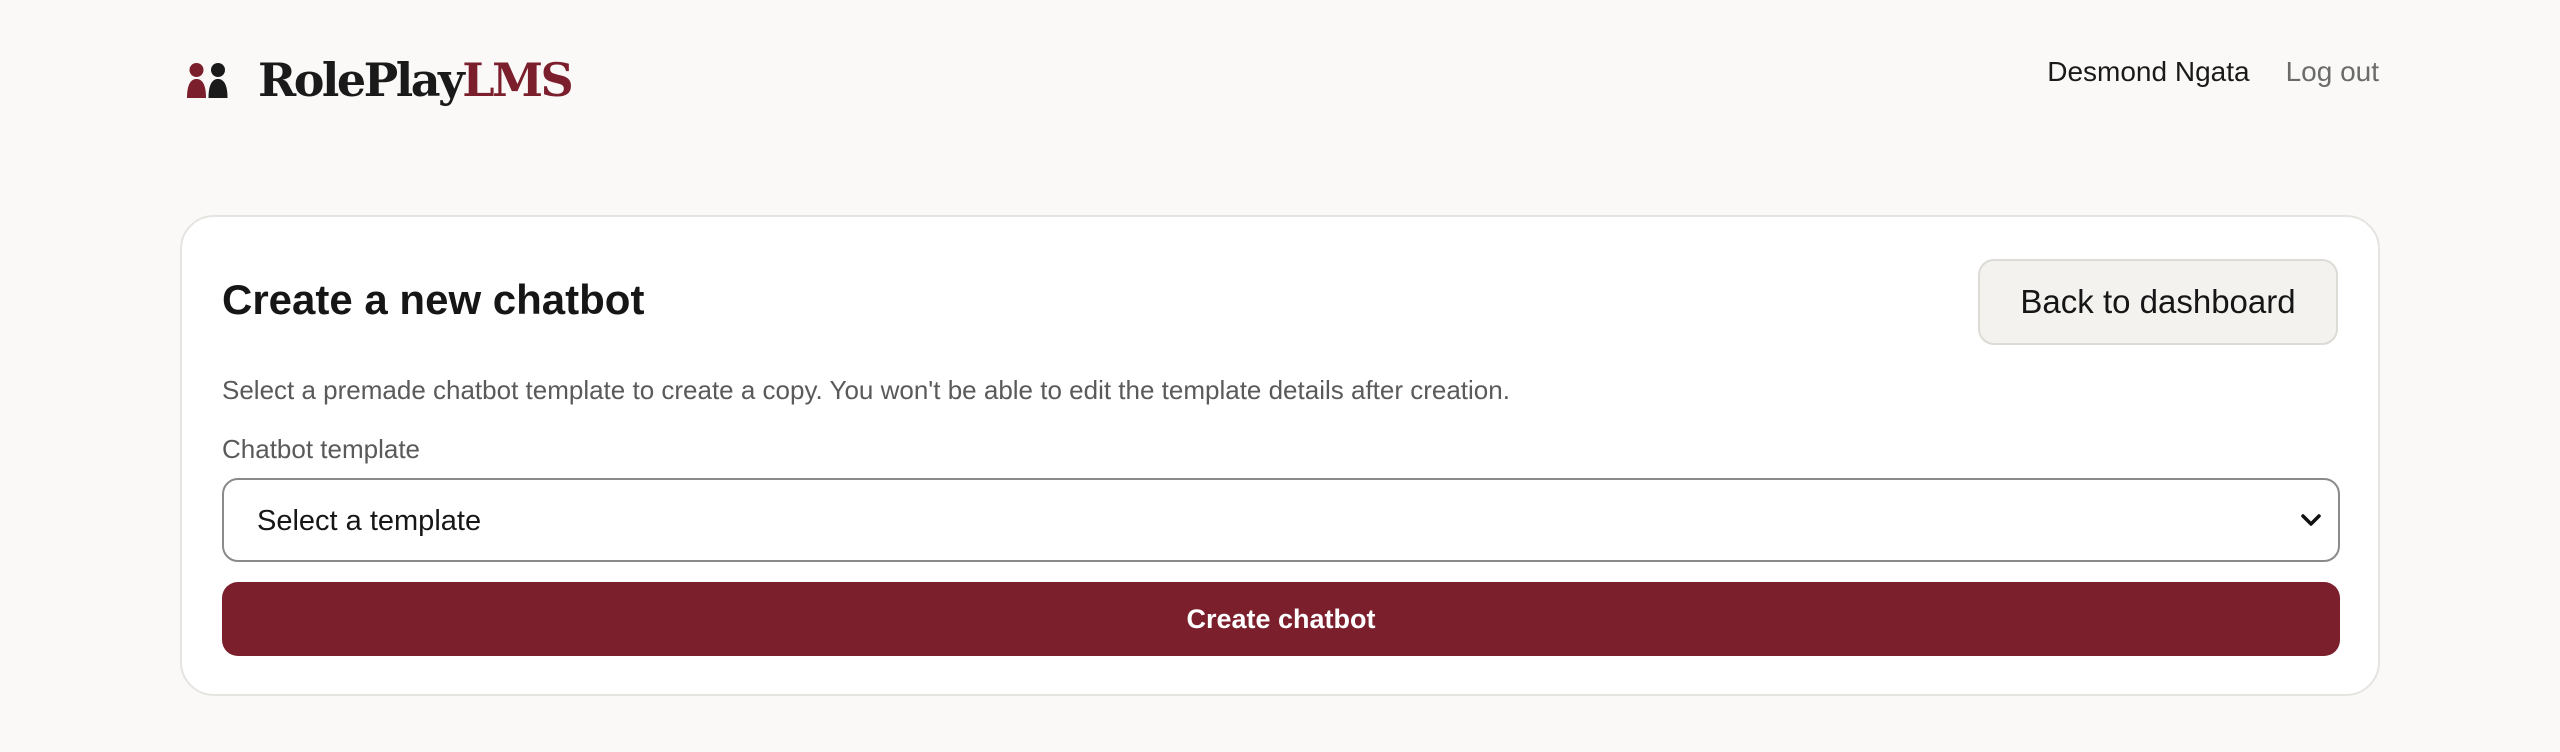 This screenshot has width=2560, height=752. What do you see at coordinates (1281, 619) in the screenshot?
I see `create-chatbot-button: Create chatbot` at bounding box center [1281, 619].